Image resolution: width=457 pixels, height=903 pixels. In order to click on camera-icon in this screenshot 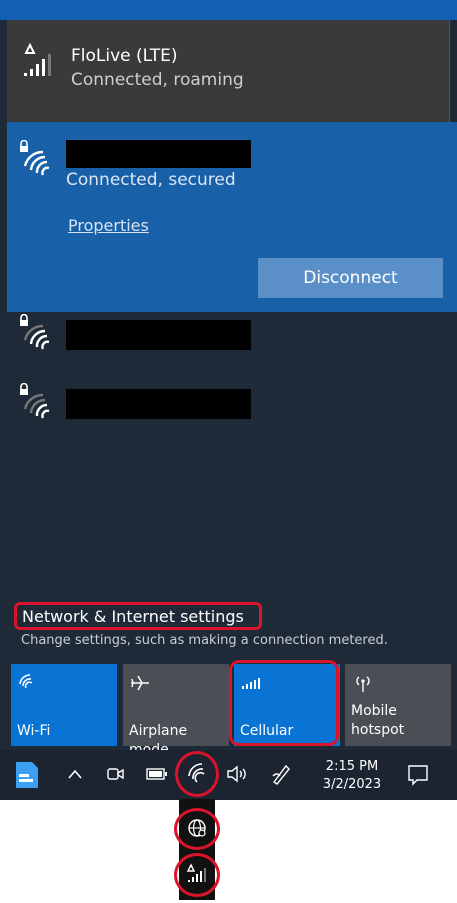, I will do `click(115, 774)`.